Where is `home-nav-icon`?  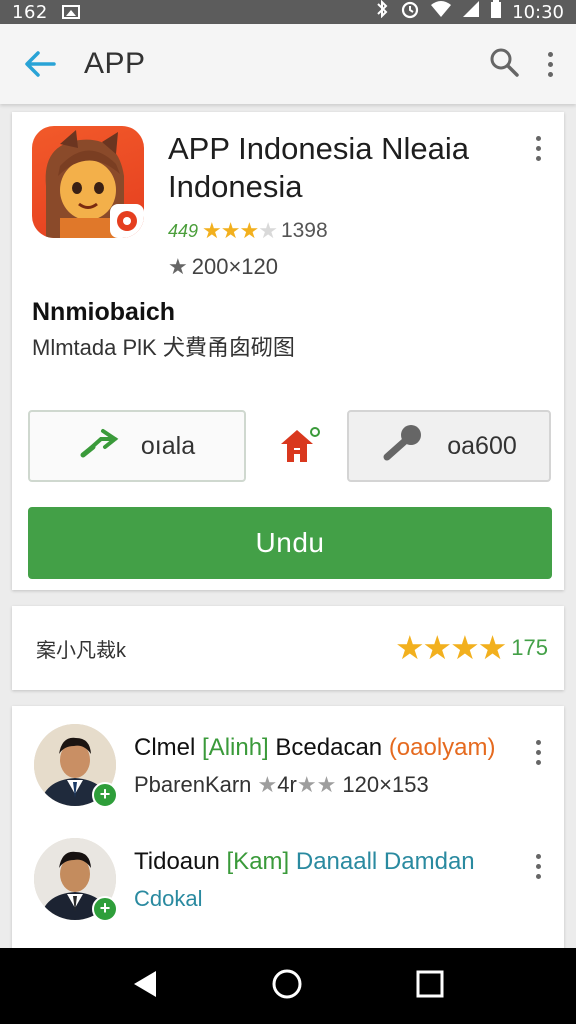 home-nav-icon is located at coordinates (287, 986).